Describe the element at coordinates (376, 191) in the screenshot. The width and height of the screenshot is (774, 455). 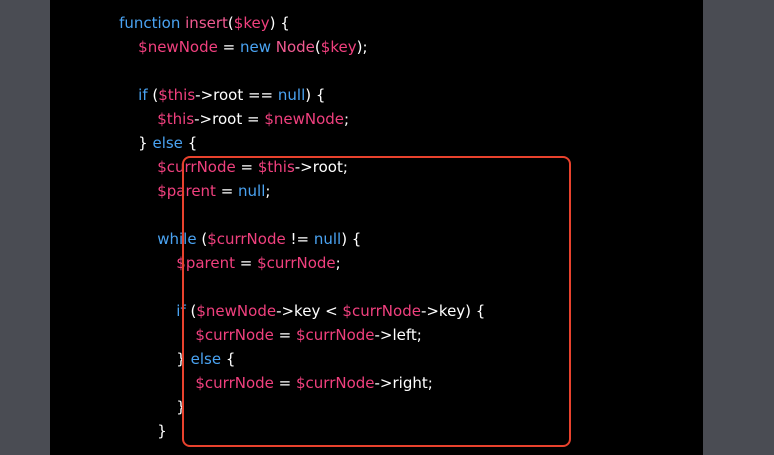
I see `code-line: $parent = null;` at that location.